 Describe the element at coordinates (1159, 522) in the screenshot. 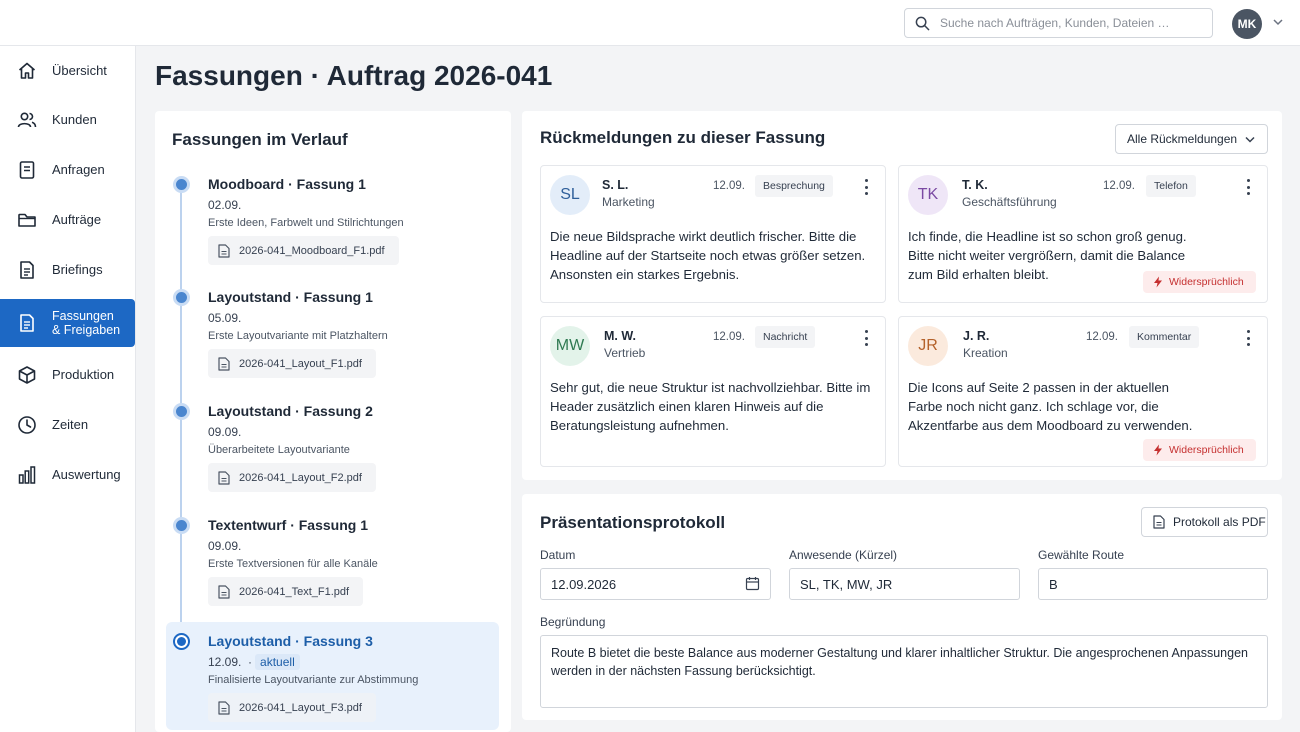

I see `pdf-file-icon` at that location.